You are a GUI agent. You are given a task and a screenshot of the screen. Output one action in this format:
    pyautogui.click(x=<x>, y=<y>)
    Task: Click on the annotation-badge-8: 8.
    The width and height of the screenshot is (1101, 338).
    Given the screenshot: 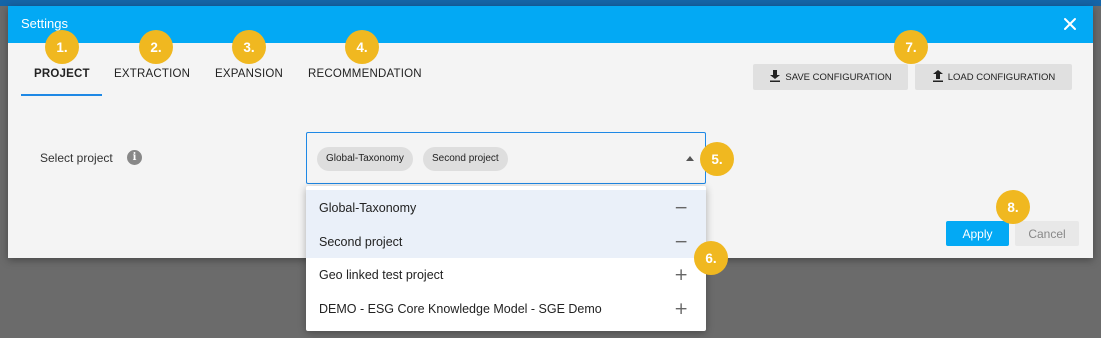 What is the action you would take?
    pyautogui.click(x=1013, y=207)
    